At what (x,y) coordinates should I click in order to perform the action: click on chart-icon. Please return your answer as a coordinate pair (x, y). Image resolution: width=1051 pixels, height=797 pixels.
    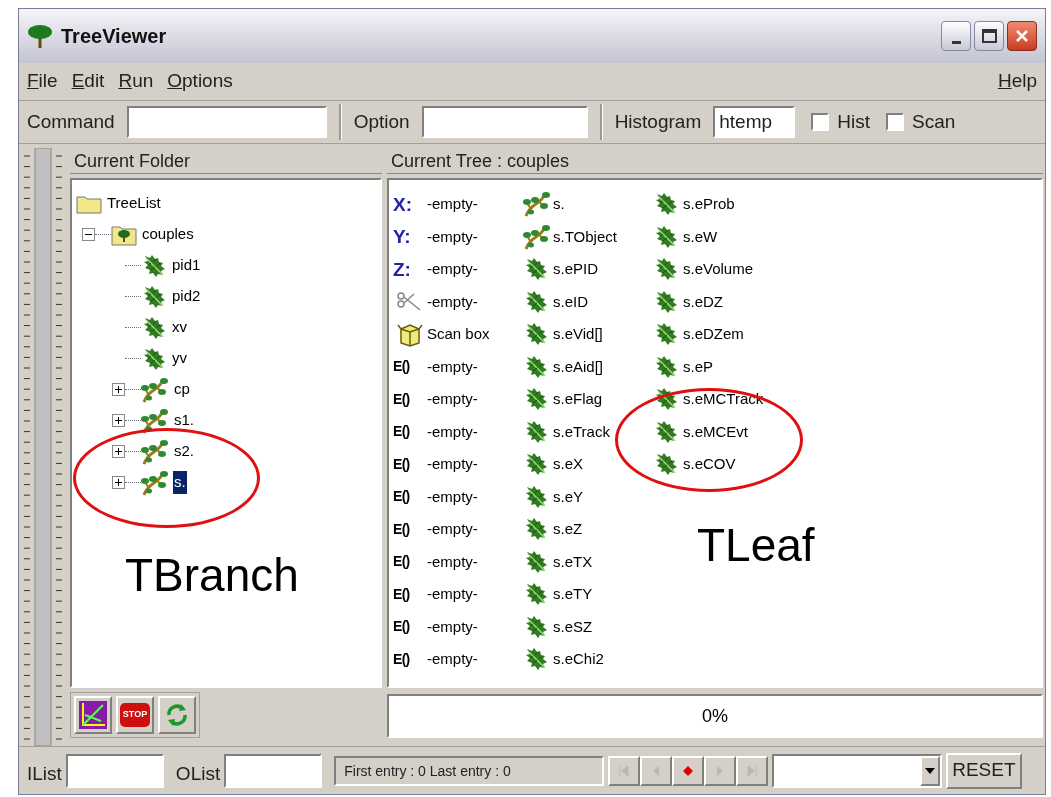
    Looking at the image, I should click on (93, 715).